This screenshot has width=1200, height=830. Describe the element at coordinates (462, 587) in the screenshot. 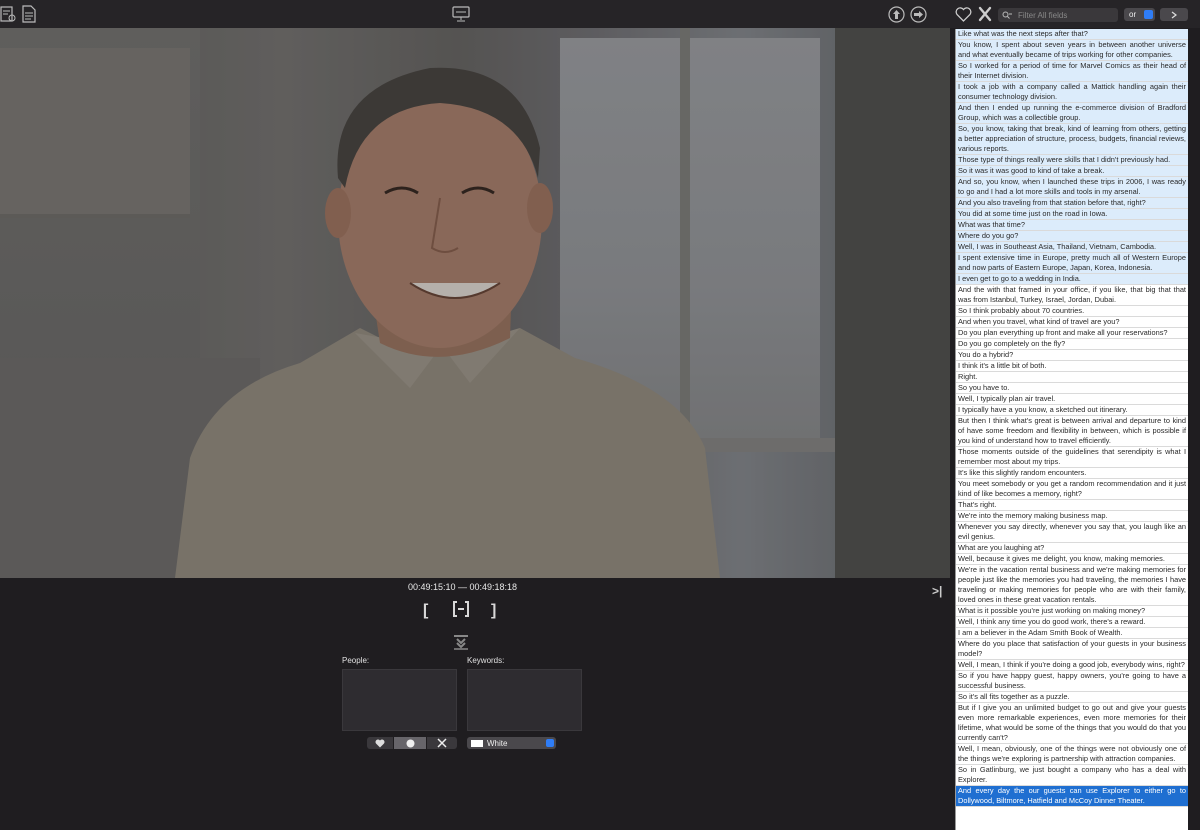

I see `timecode-range: 00:49:15:10 — 00:49:18:18` at that location.